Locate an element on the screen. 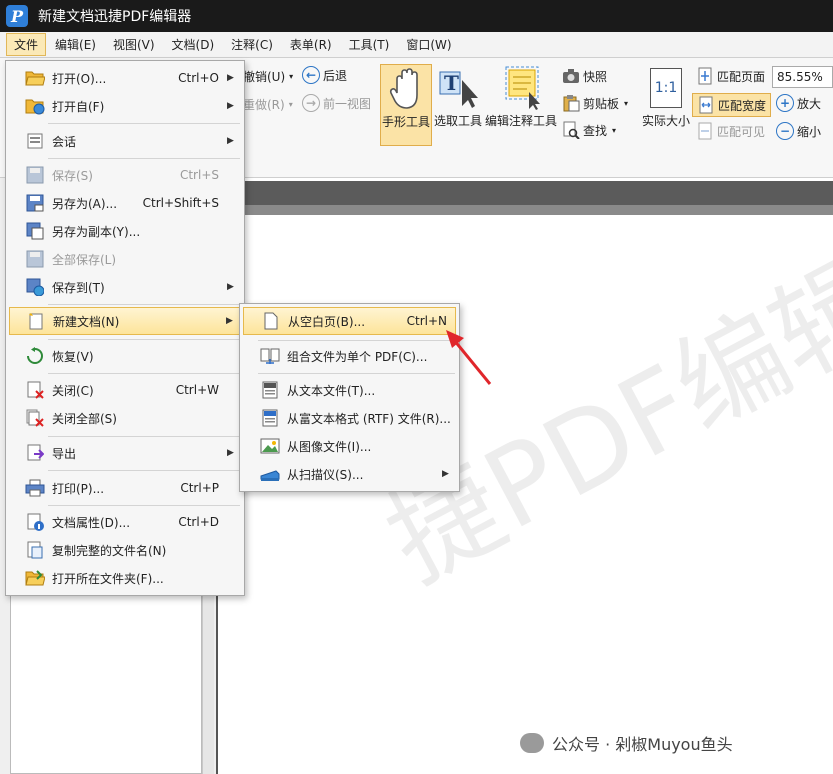 This screenshot has width=833, height=774. zoom-input: 85.55% is located at coordinates (802, 77).